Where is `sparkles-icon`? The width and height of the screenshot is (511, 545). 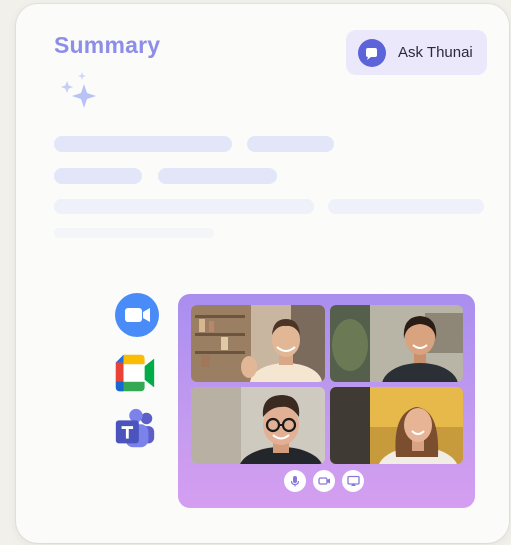 sparkles-icon is located at coordinates (78, 90).